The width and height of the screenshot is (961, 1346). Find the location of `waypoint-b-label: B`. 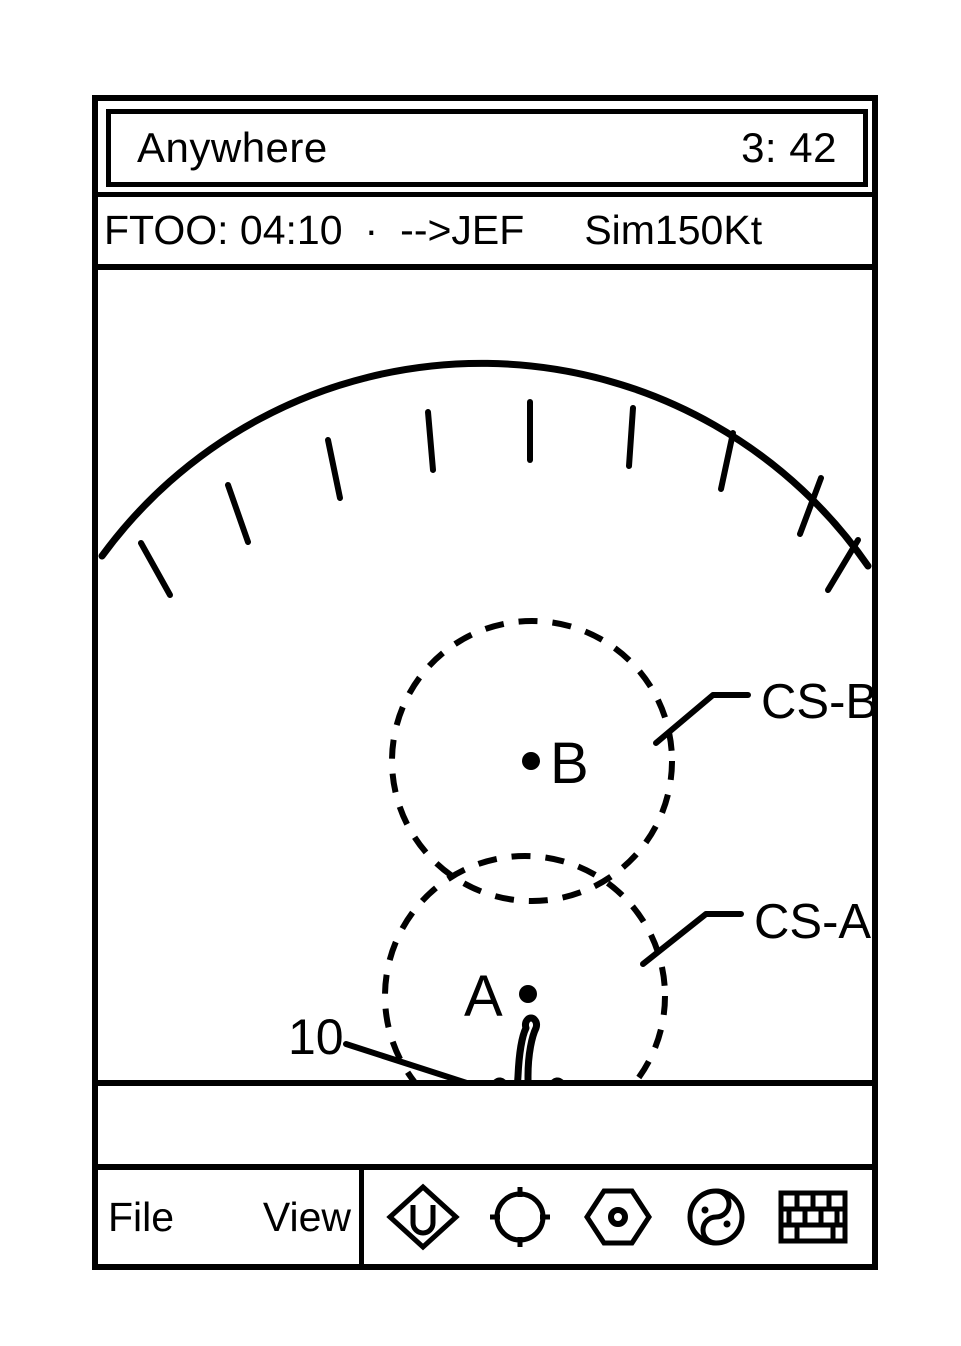

waypoint-b-label: B is located at coordinates (569, 763).